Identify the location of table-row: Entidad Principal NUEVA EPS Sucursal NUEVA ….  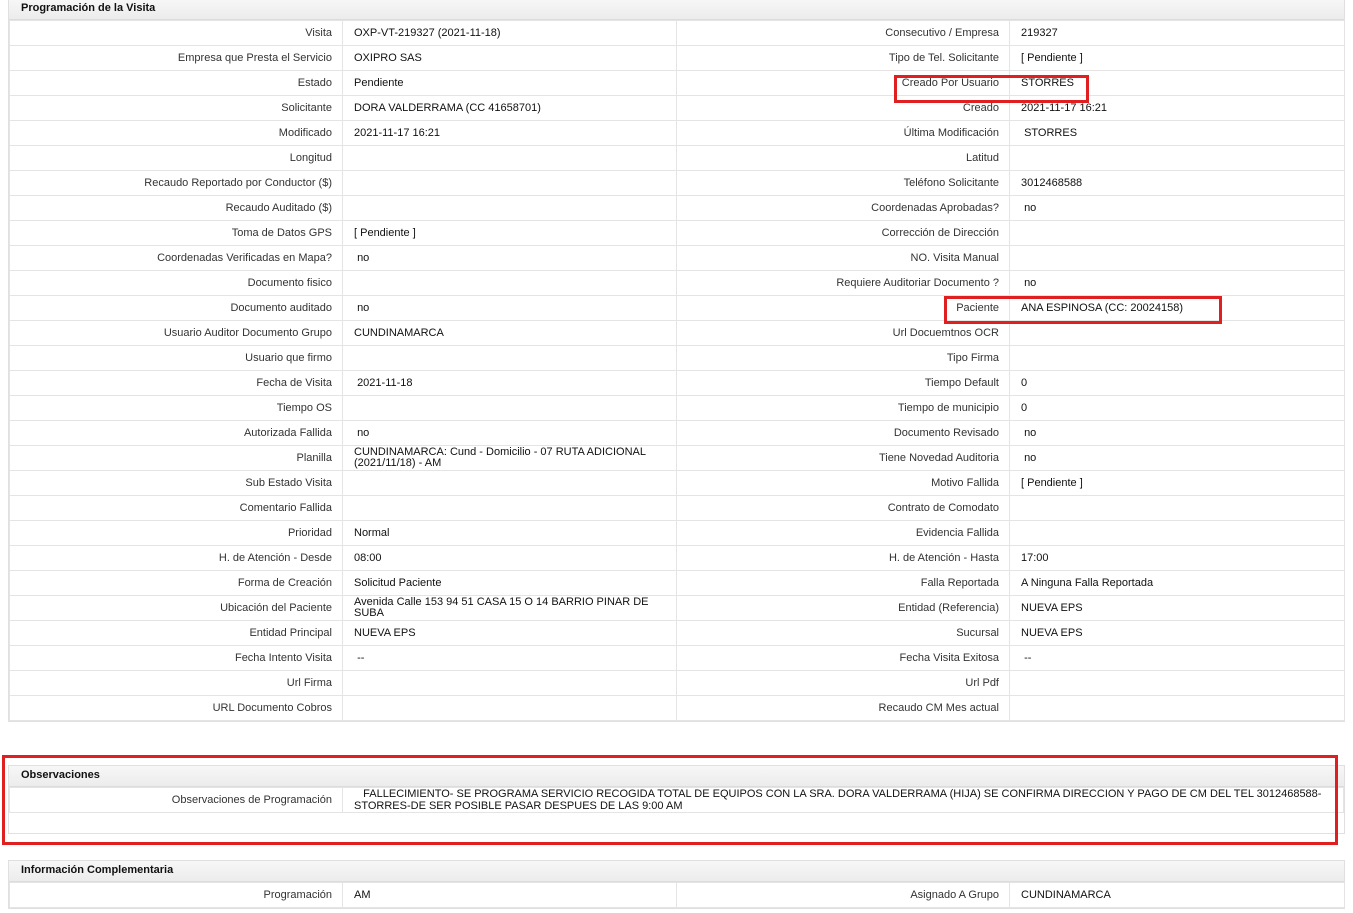
(677, 633).